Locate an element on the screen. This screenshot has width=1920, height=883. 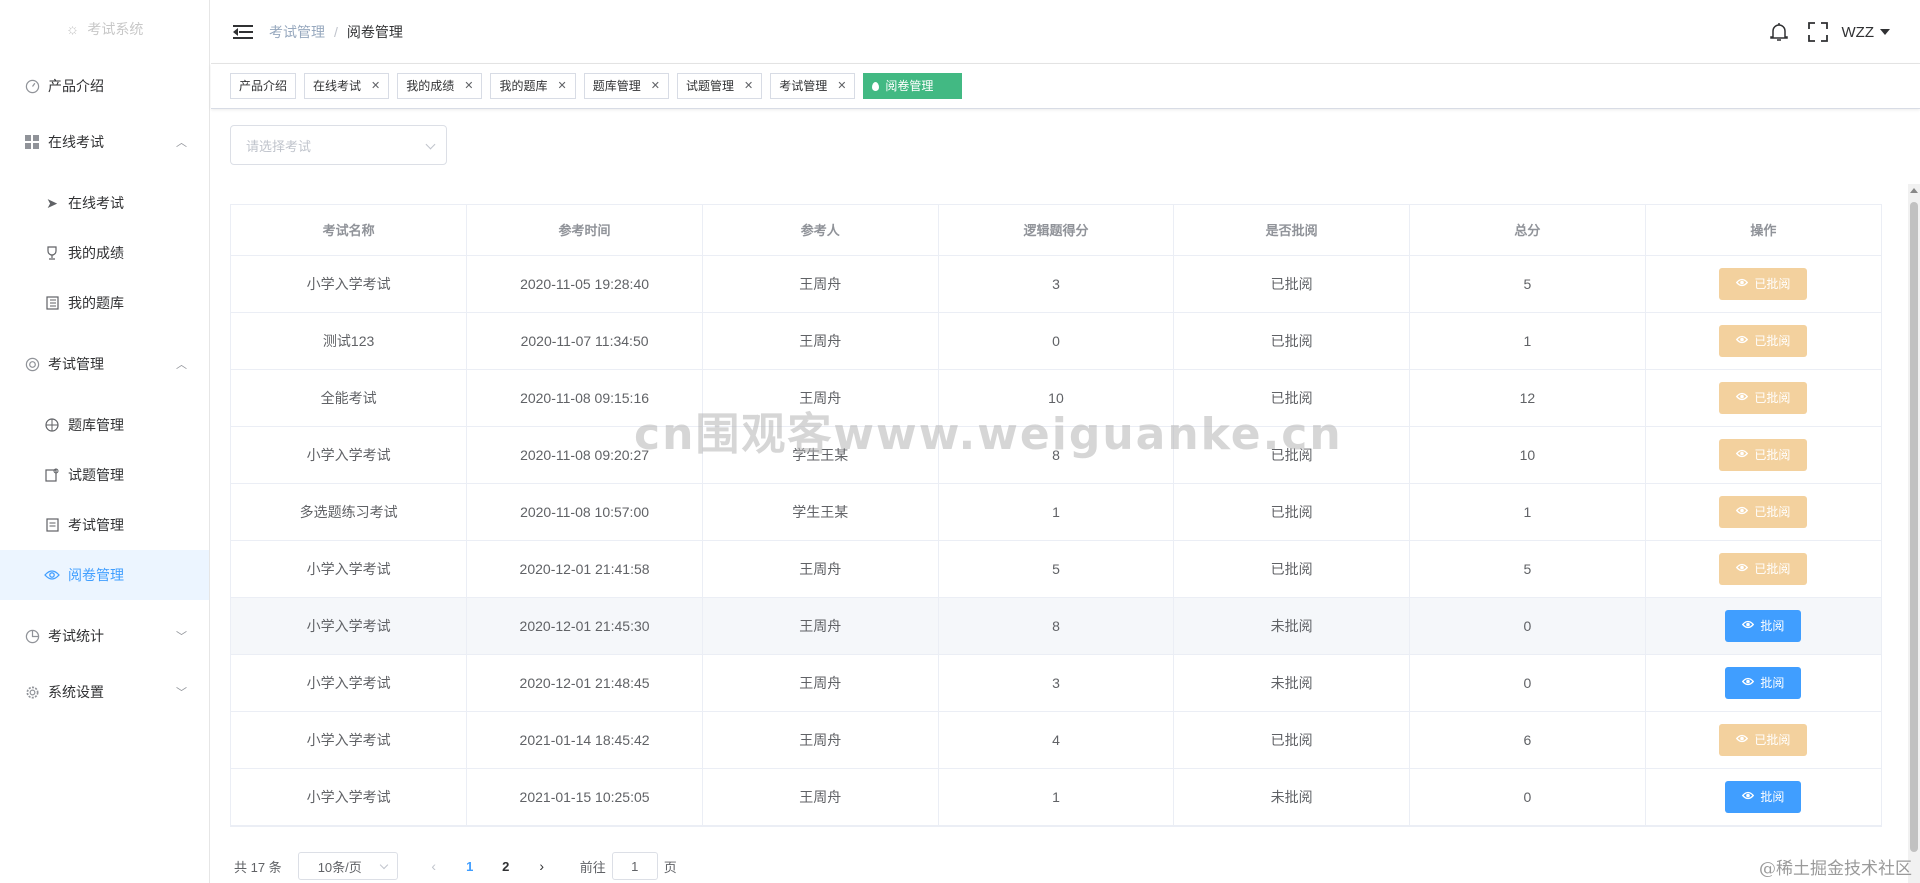
tag-label: 考试管理 is located at coordinates (803, 86).